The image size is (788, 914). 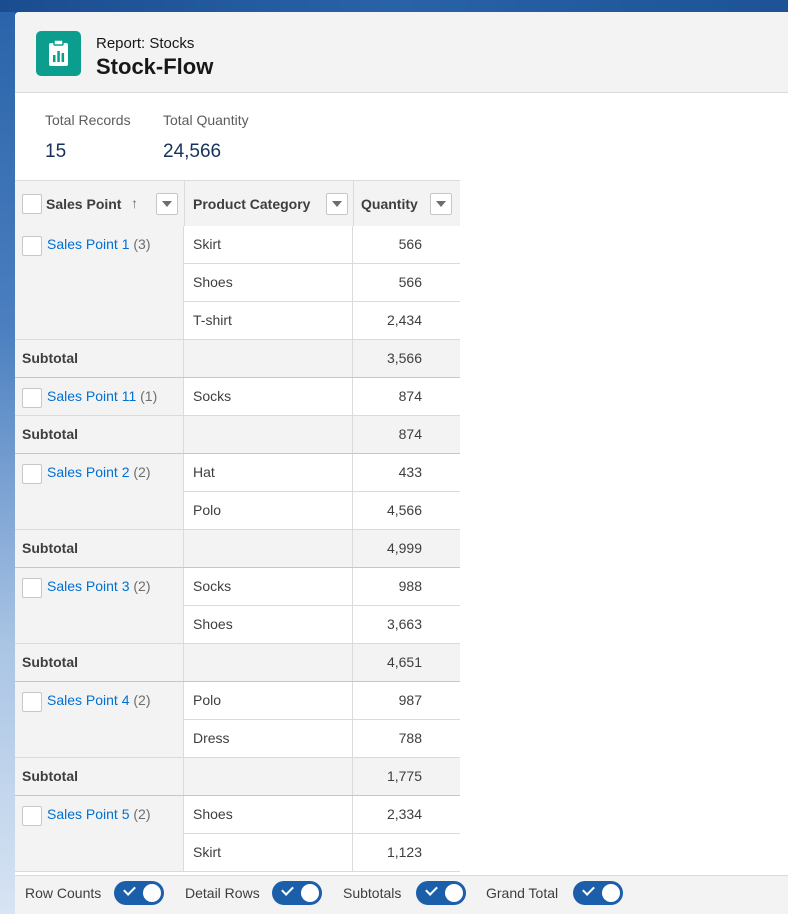 I want to click on total-quantity-label: Total Quantity, so click(x=206, y=120).